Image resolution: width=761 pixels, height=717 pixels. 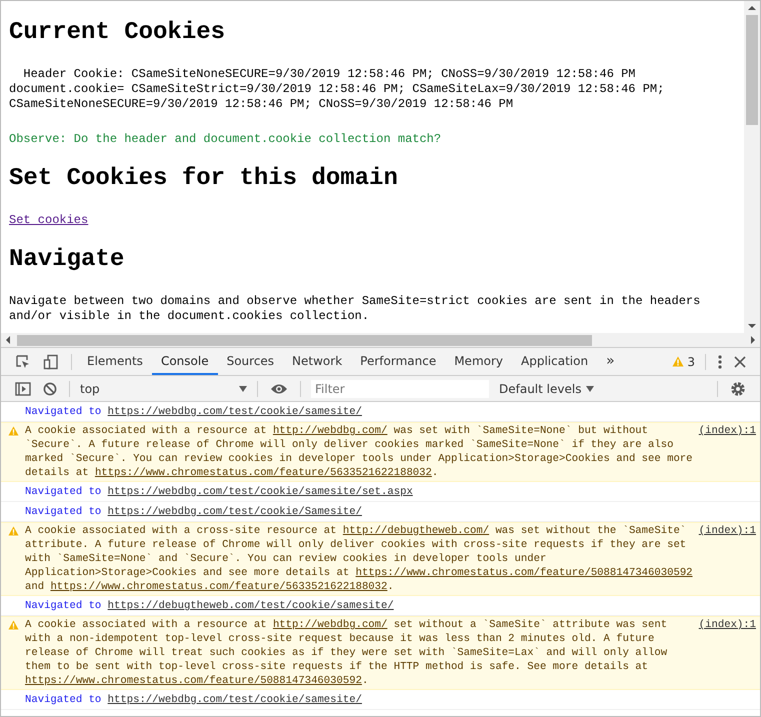 What do you see at coordinates (478, 361) in the screenshot?
I see `devtools-tab: Memory` at bounding box center [478, 361].